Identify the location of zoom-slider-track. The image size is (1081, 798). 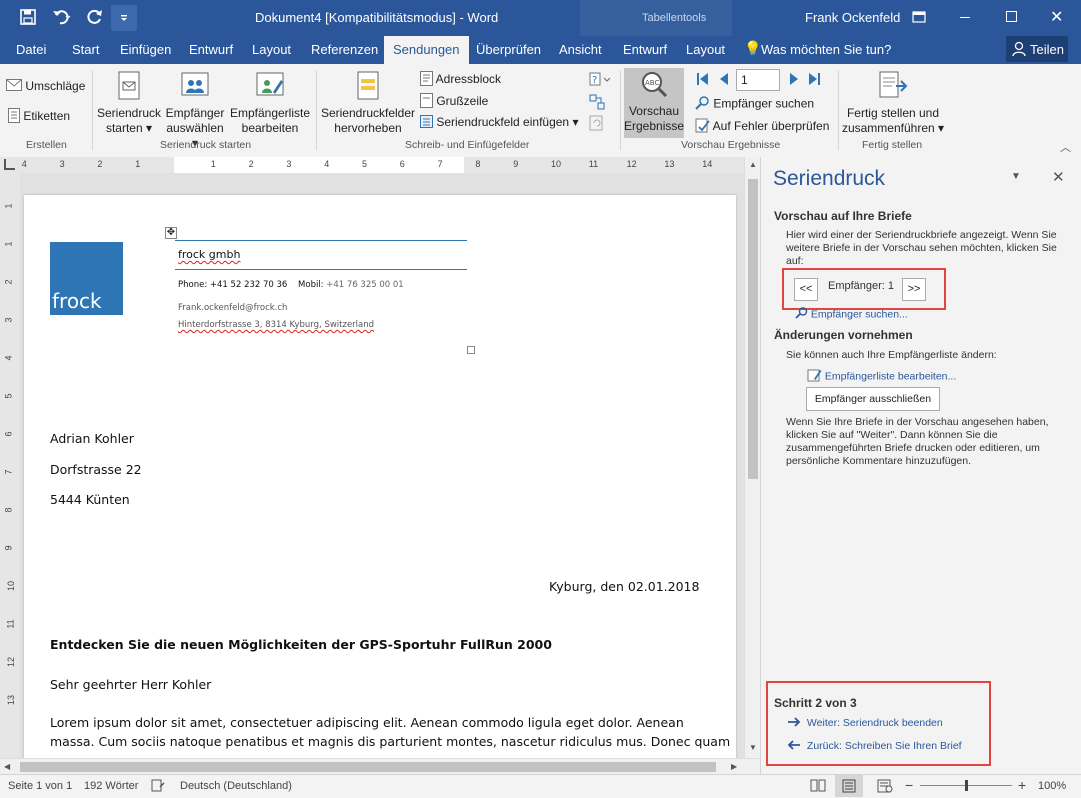
(966, 785).